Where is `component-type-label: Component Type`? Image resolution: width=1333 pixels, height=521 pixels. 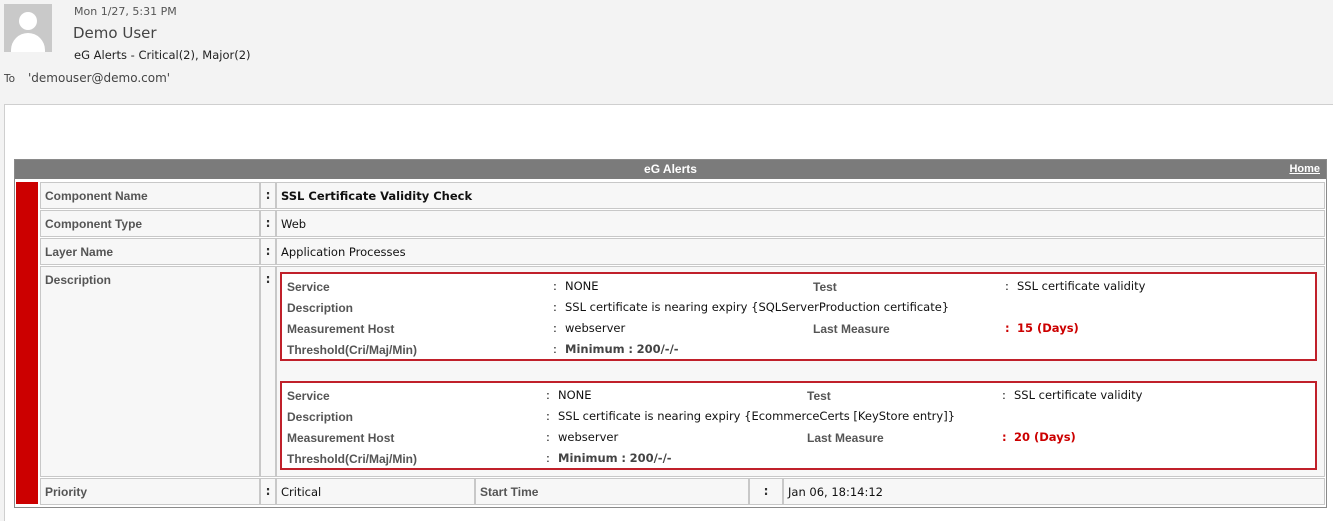
component-type-label: Component Type is located at coordinates (94, 224).